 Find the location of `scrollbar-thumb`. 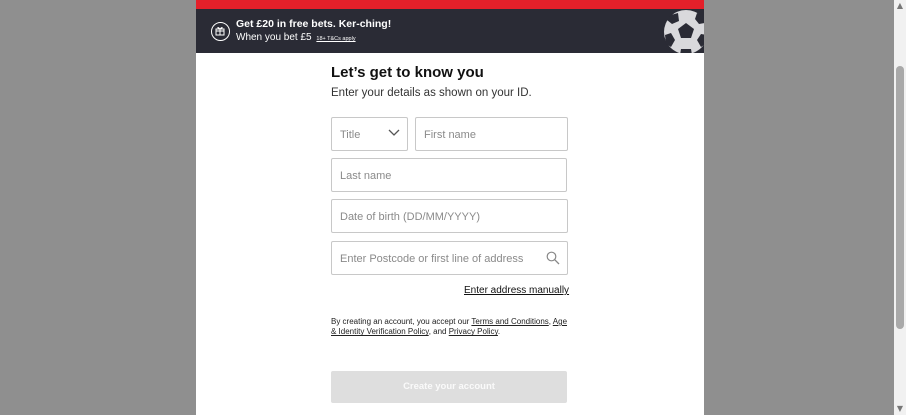

scrollbar-thumb is located at coordinates (900, 197).